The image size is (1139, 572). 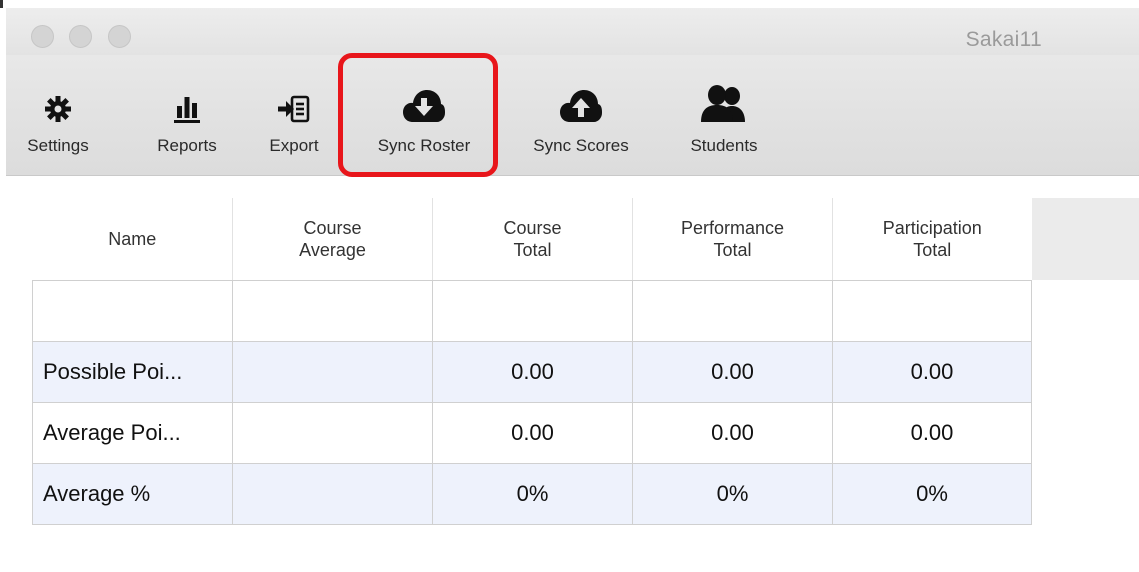 I want to click on cell-participation-total: 0%, so click(x=932, y=494).